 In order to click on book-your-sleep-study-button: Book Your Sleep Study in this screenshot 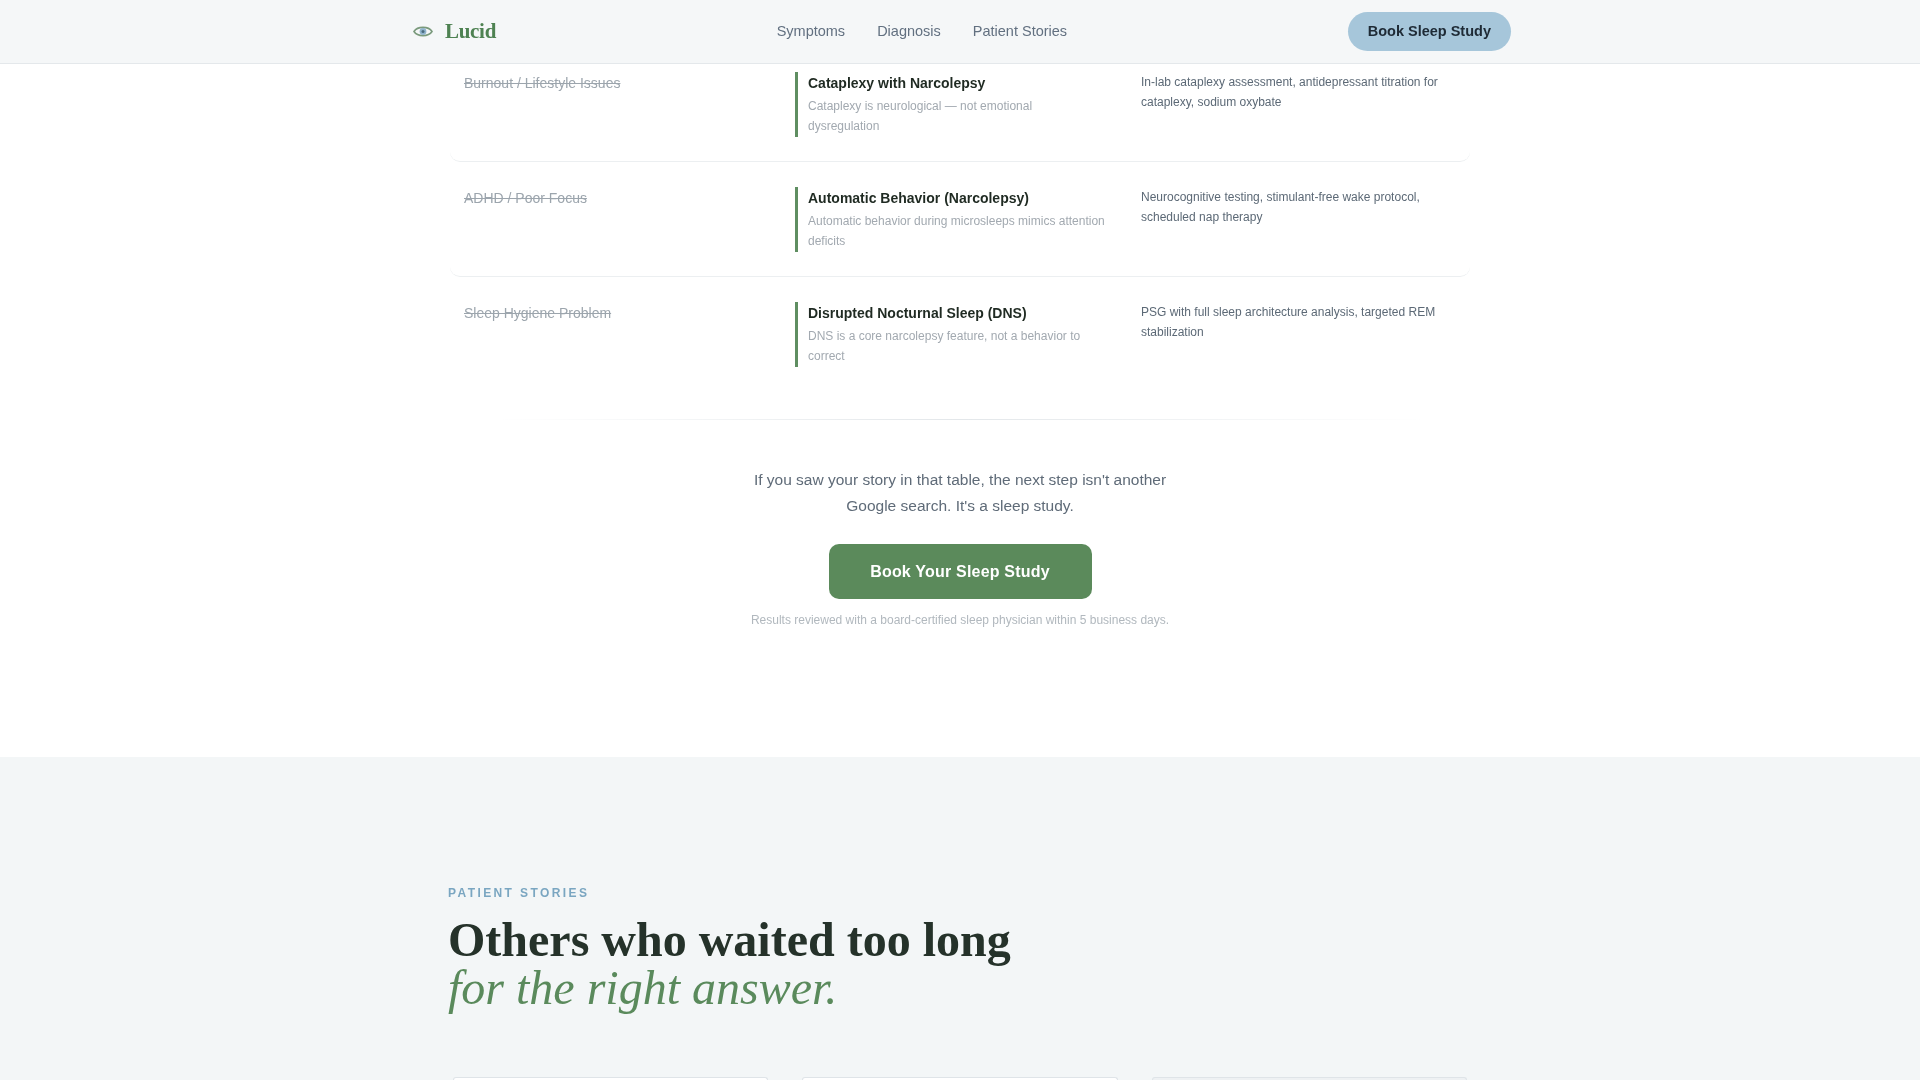, I will do `click(960, 571)`.